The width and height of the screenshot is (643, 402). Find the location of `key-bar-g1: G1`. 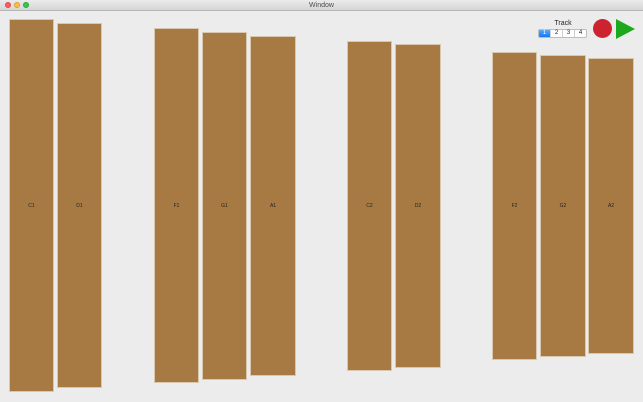

key-bar-g1: G1 is located at coordinates (224, 206).